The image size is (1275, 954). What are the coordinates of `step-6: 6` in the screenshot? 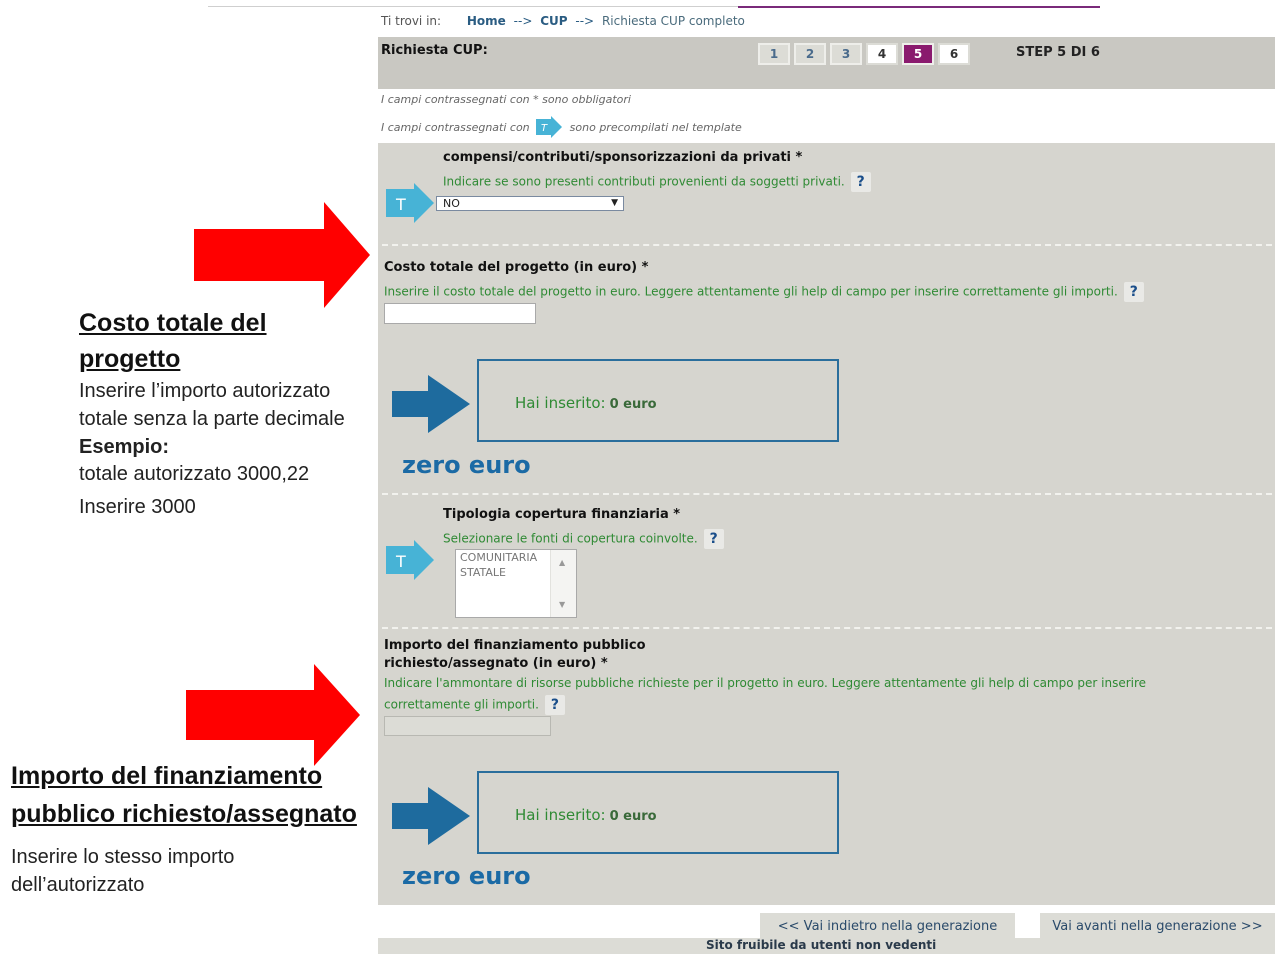 It's located at (954, 54).